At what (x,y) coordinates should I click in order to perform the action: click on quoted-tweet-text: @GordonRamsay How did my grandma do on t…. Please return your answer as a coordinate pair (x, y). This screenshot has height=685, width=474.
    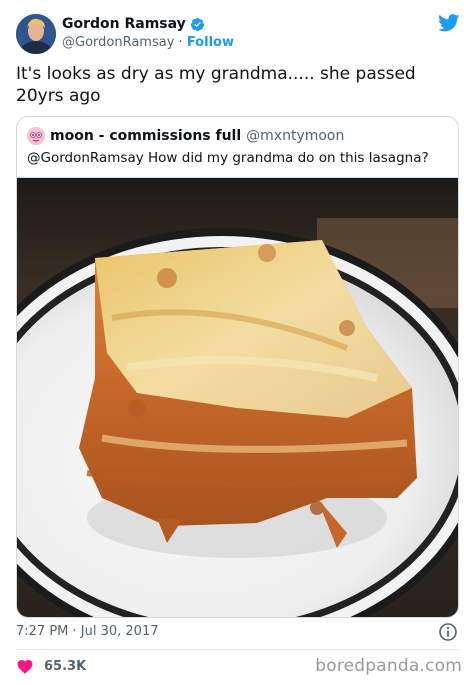
    Looking at the image, I should click on (228, 158).